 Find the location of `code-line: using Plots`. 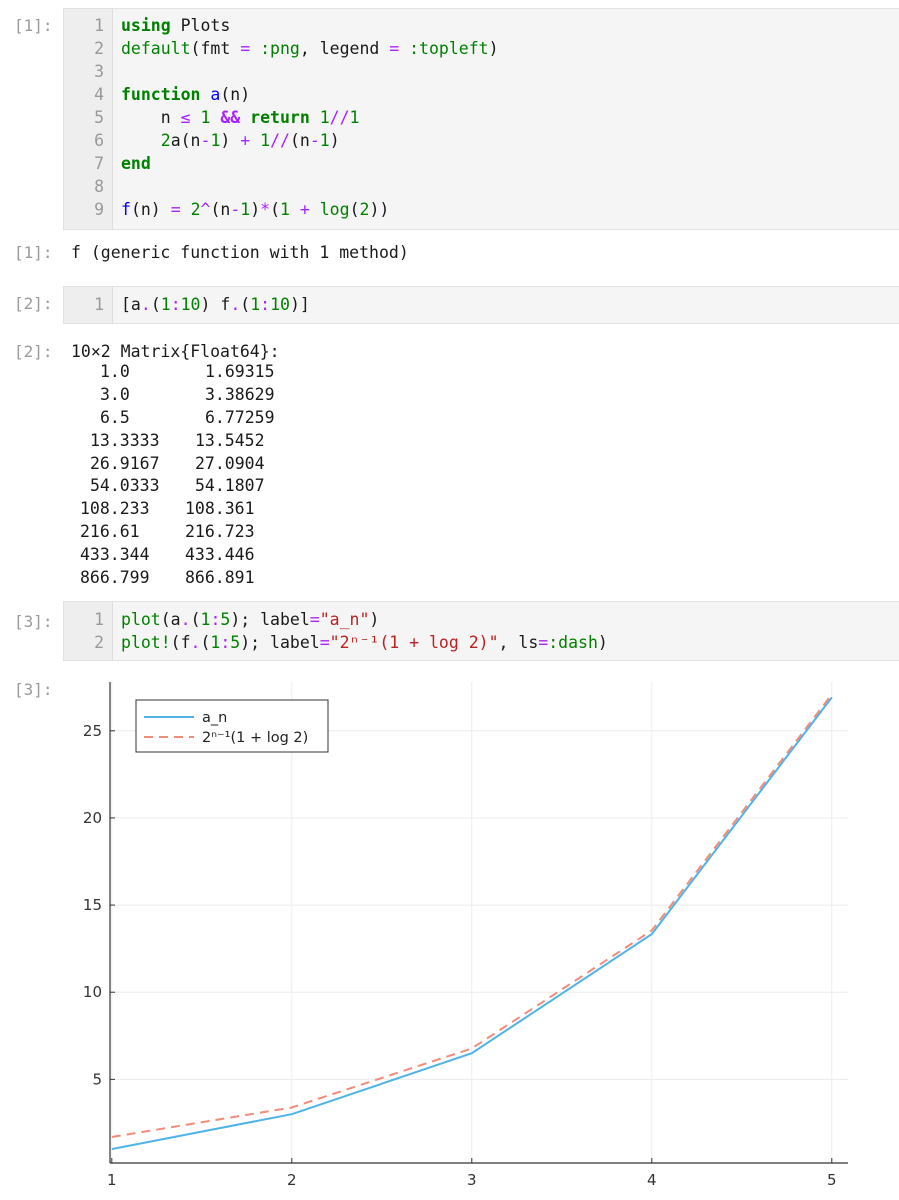

code-line: using Plots is located at coordinates (176, 25).